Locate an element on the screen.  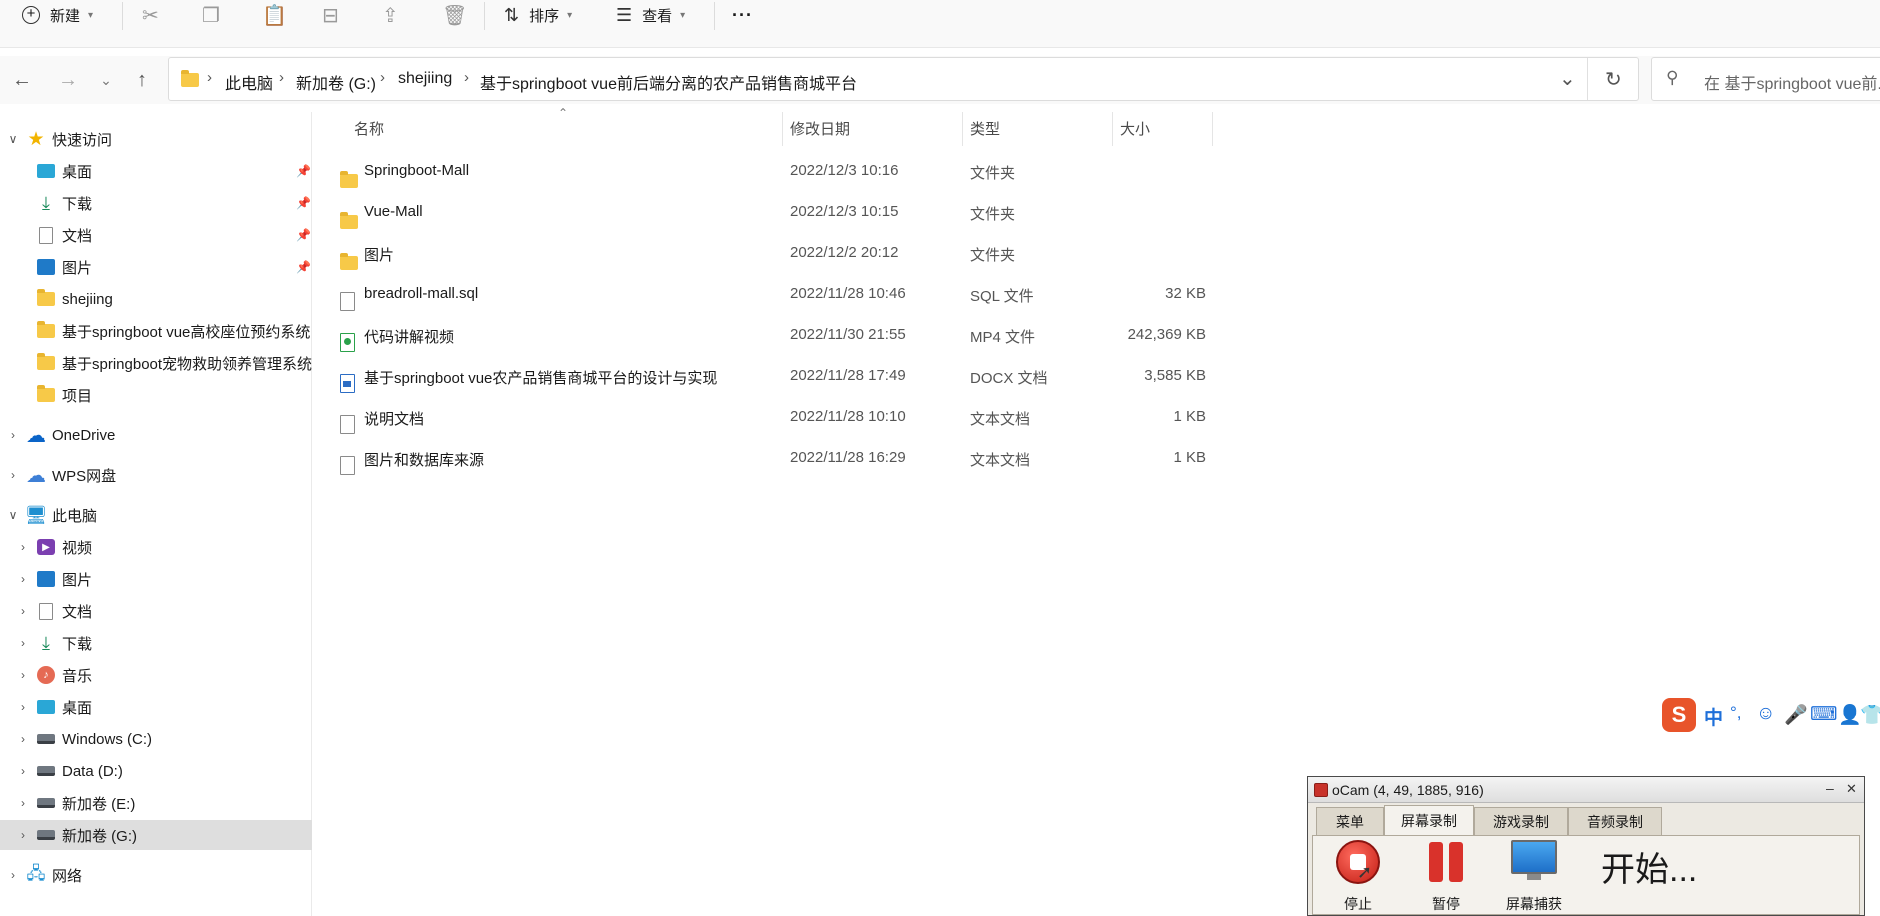
ocam-title-bar: oCam (4, 49, 1885, 916) – ✕ is located at coordinates (1586, 790).